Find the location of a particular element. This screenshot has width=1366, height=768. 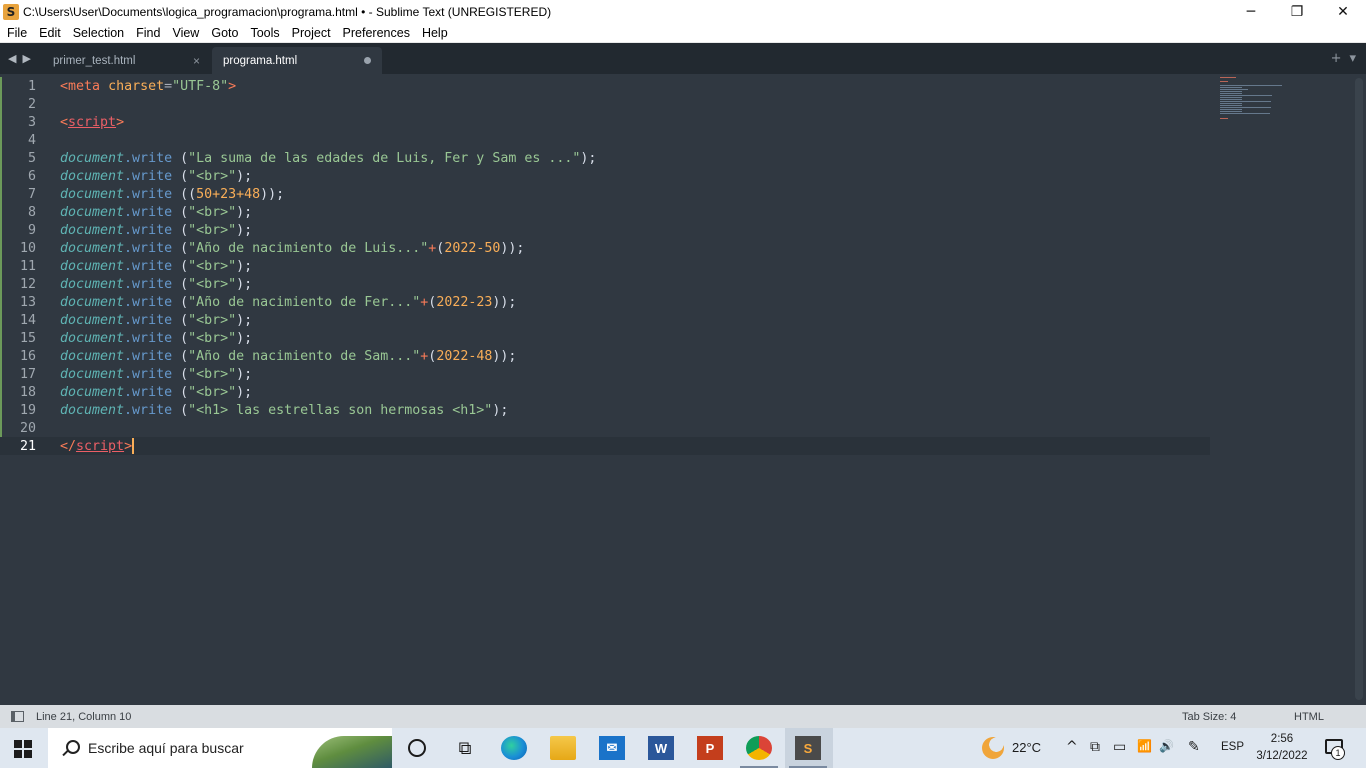

tab-next-icon: ▶ is located at coordinates (26, 58).